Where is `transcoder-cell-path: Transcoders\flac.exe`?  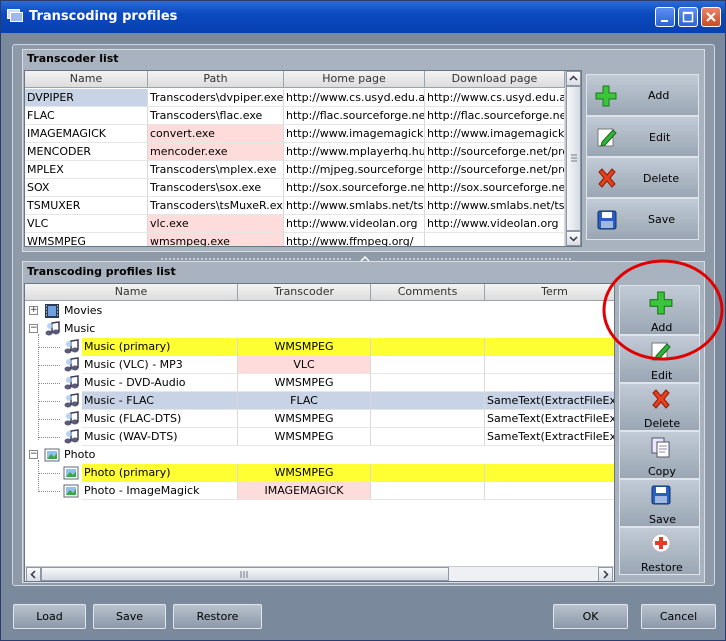 transcoder-cell-path: Transcoders\flac.exe is located at coordinates (216, 116).